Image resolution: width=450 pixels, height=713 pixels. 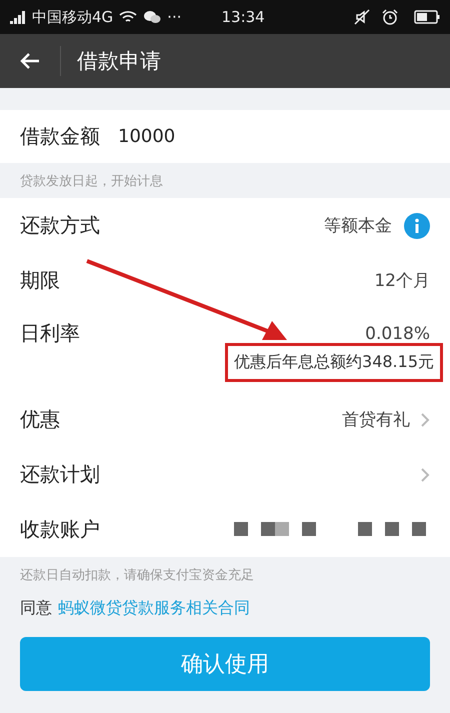 I want to click on more-indicator: ···, so click(x=174, y=17).